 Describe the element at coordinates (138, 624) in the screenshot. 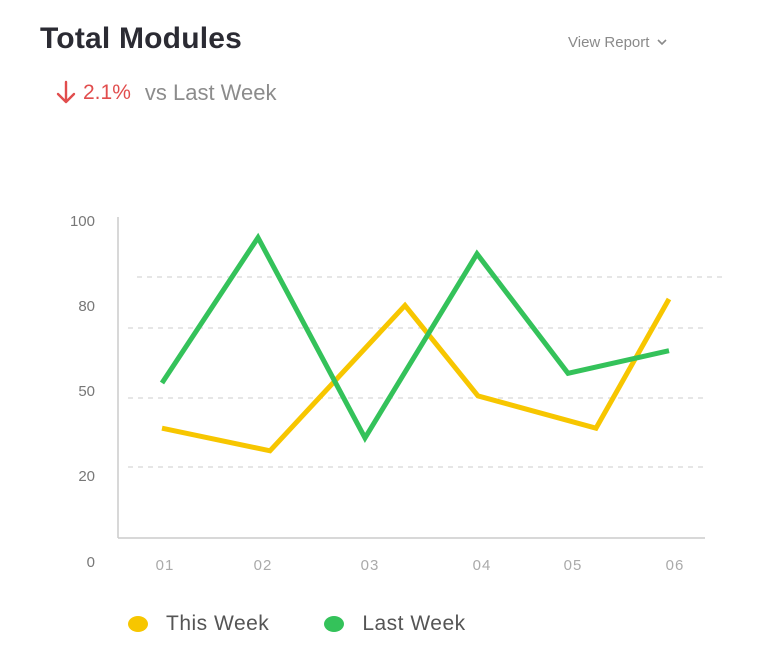

I see `legend-swatch-this-week` at that location.